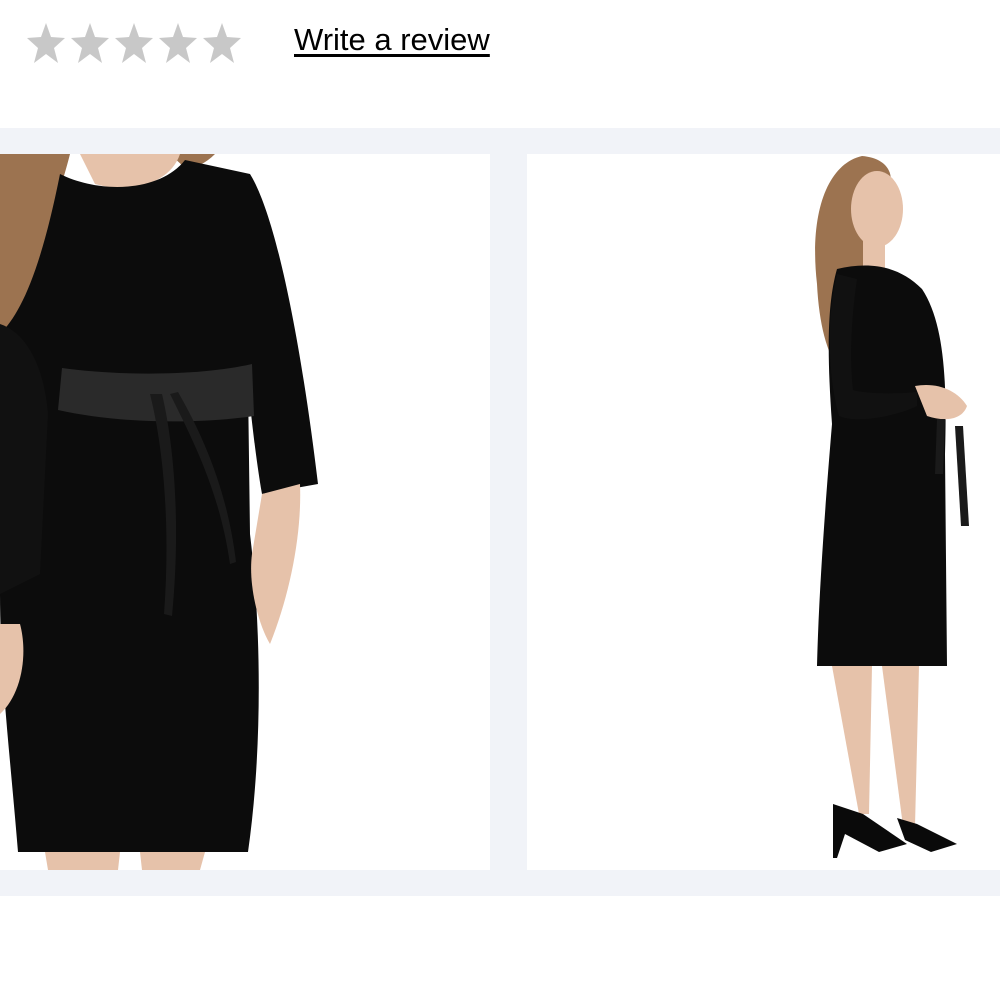 The width and height of the screenshot is (1000, 1000). Describe the element at coordinates (392, 40) in the screenshot. I see `write-review-link: Write a review` at that location.